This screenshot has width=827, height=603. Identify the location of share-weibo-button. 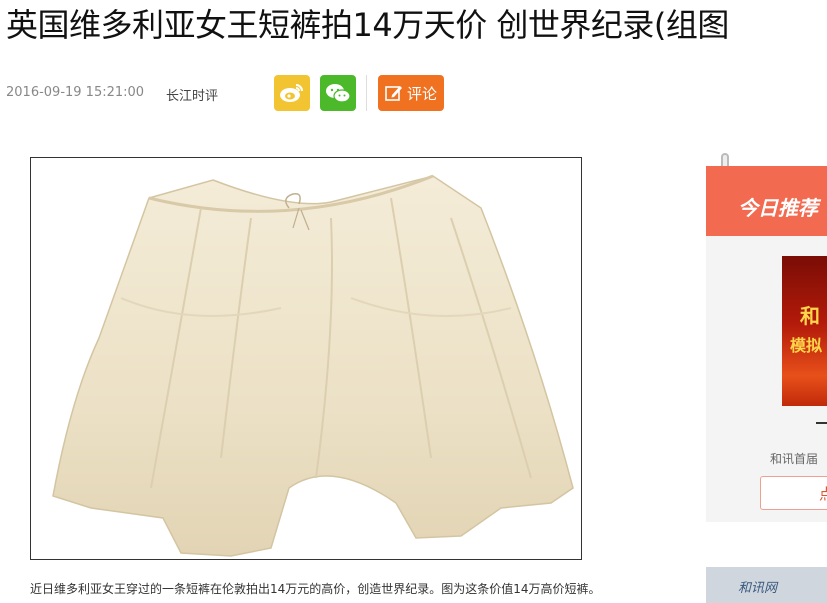
(292, 93).